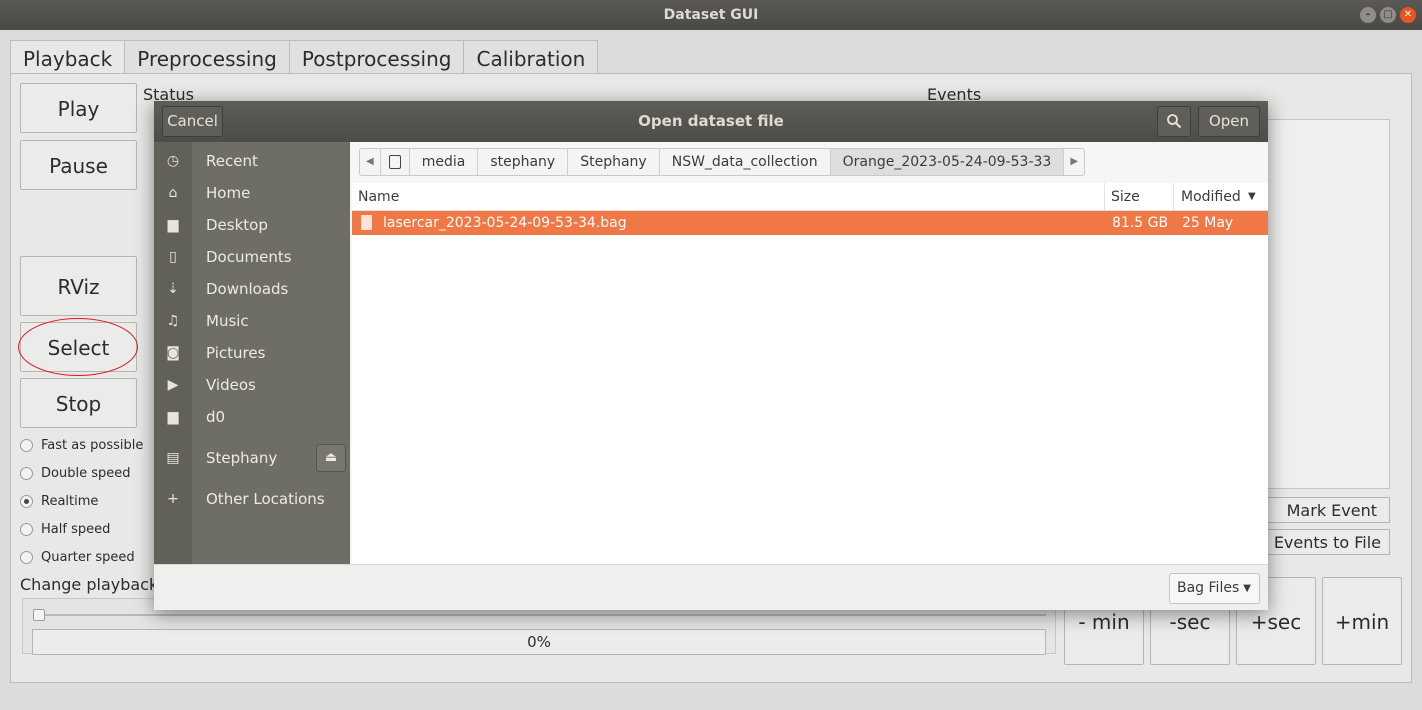 The height and width of the screenshot is (710, 1422). What do you see at coordinates (947, 162) in the screenshot?
I see `path-segment-current: Orange_2023-05-24-09-53-33` at bounding box center [947, 162].